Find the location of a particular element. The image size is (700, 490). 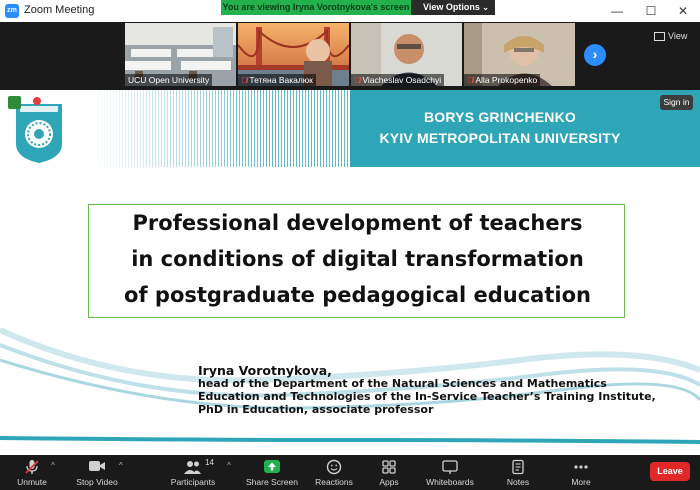

next-page-button: › is located at coordinates (595, 55).